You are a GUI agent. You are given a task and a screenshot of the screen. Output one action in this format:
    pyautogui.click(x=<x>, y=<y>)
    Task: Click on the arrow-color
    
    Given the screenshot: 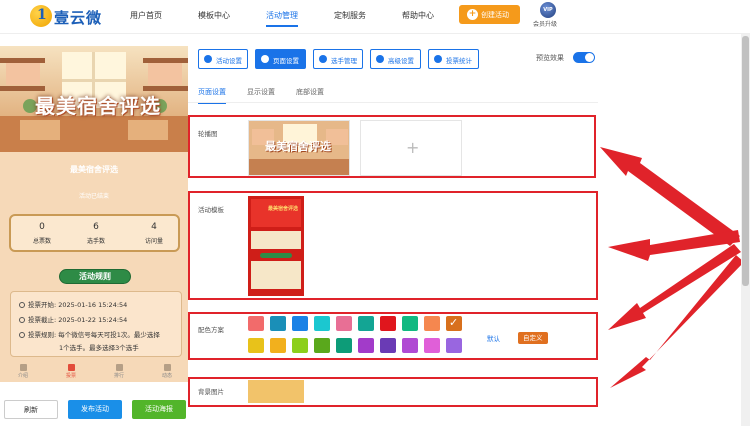 What is the action you would take?
    pyautogui.click(x=674, y=287)
    